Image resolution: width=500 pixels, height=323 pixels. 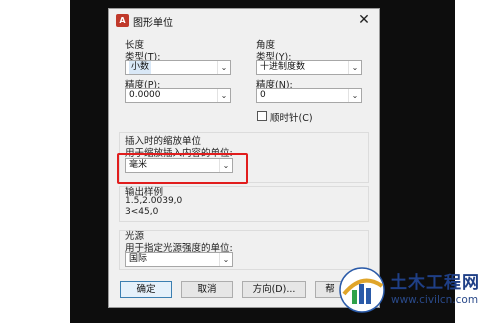 I want to click on cancel-button: 取消, so click(x=207, y=289).